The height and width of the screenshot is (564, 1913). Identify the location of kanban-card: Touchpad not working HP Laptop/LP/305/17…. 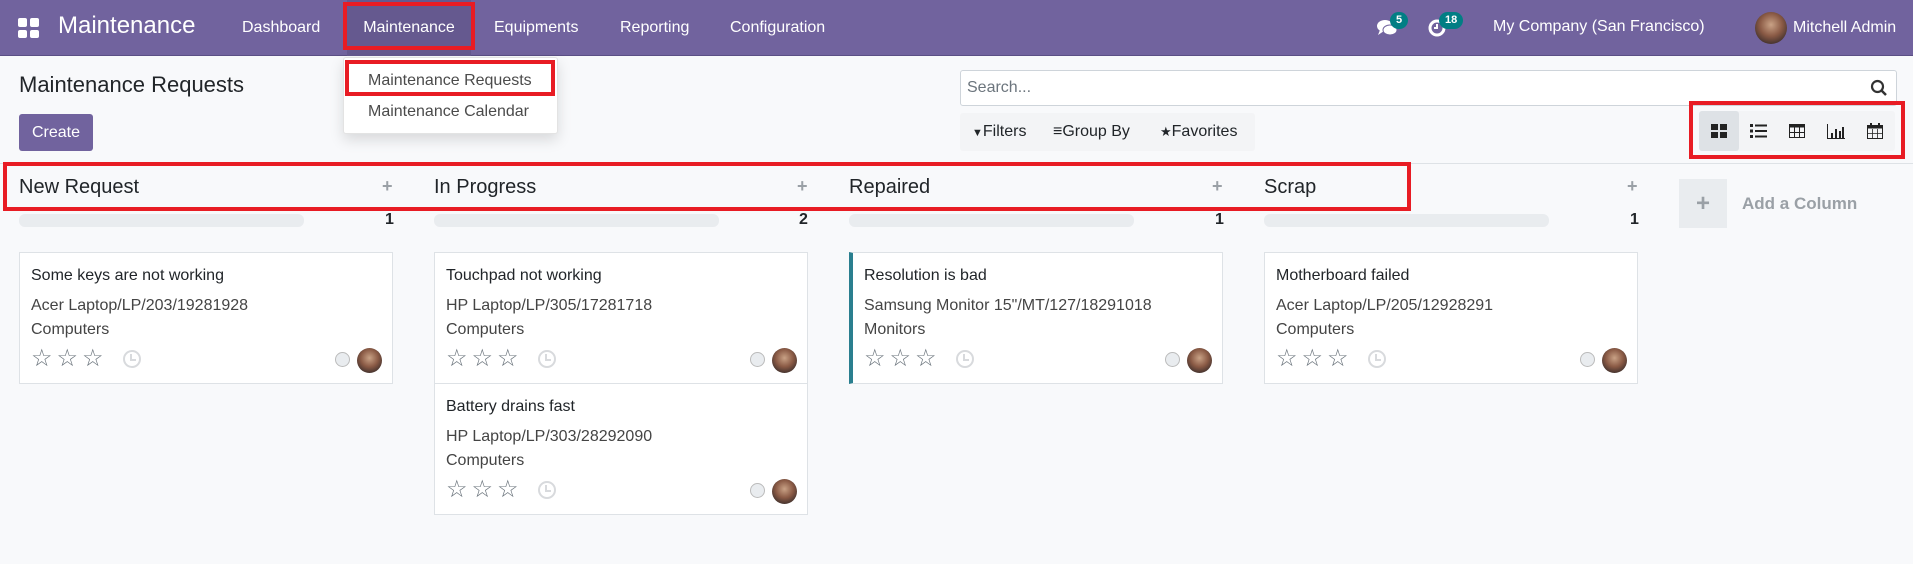
(621, 318).